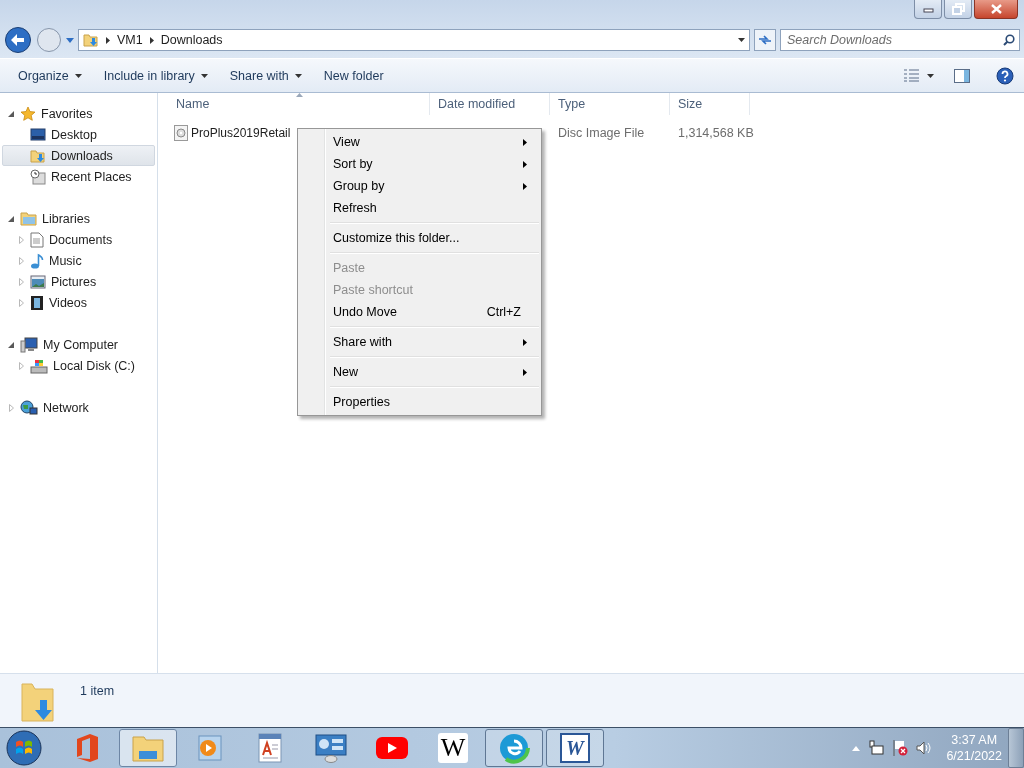 The width and height of the screenshot is (1024, 768). I want to click on word-logo-icon: W, so click(575, 748).